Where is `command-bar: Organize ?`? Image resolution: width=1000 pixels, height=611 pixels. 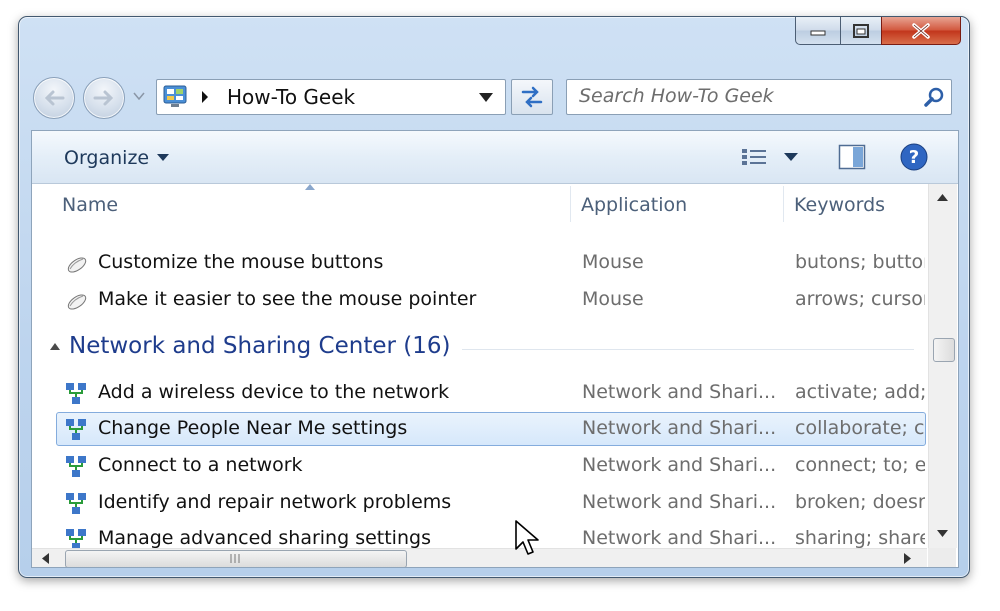 command-bar: Organize ? is located at coordinates (495, 157).